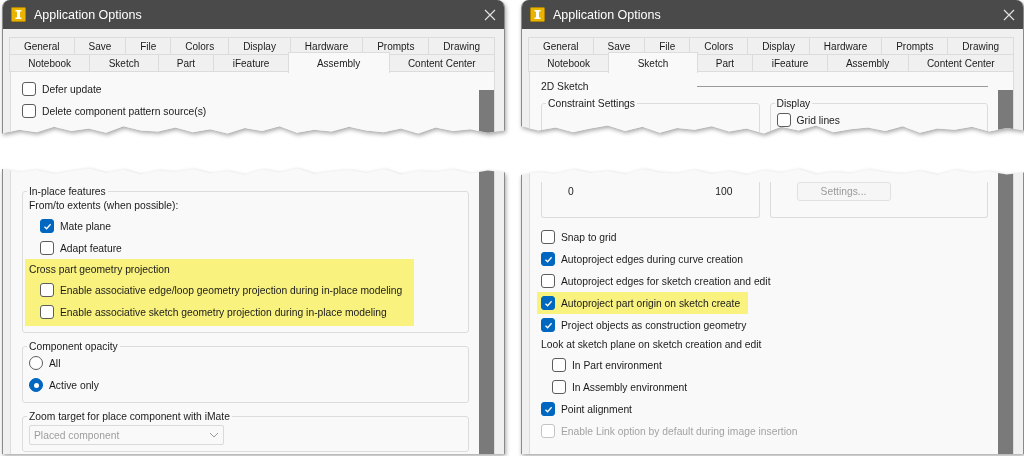 This screenshot has height=456, width=1024. Describe the element at coordinates (91, 248) in the screenshot. I see `checkbox-label: Adapt feature` at that location.